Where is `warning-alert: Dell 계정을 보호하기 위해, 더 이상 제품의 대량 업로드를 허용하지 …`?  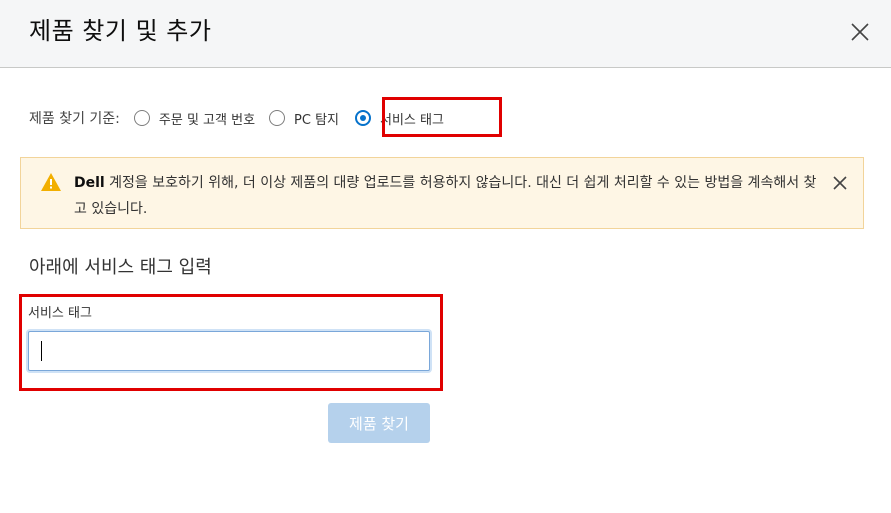
warning-alert: Dell 계정을 보호하기 위해, 더 이상 제품의 대량 업로드를 허용하지 … is located at coordinates (442, 193).